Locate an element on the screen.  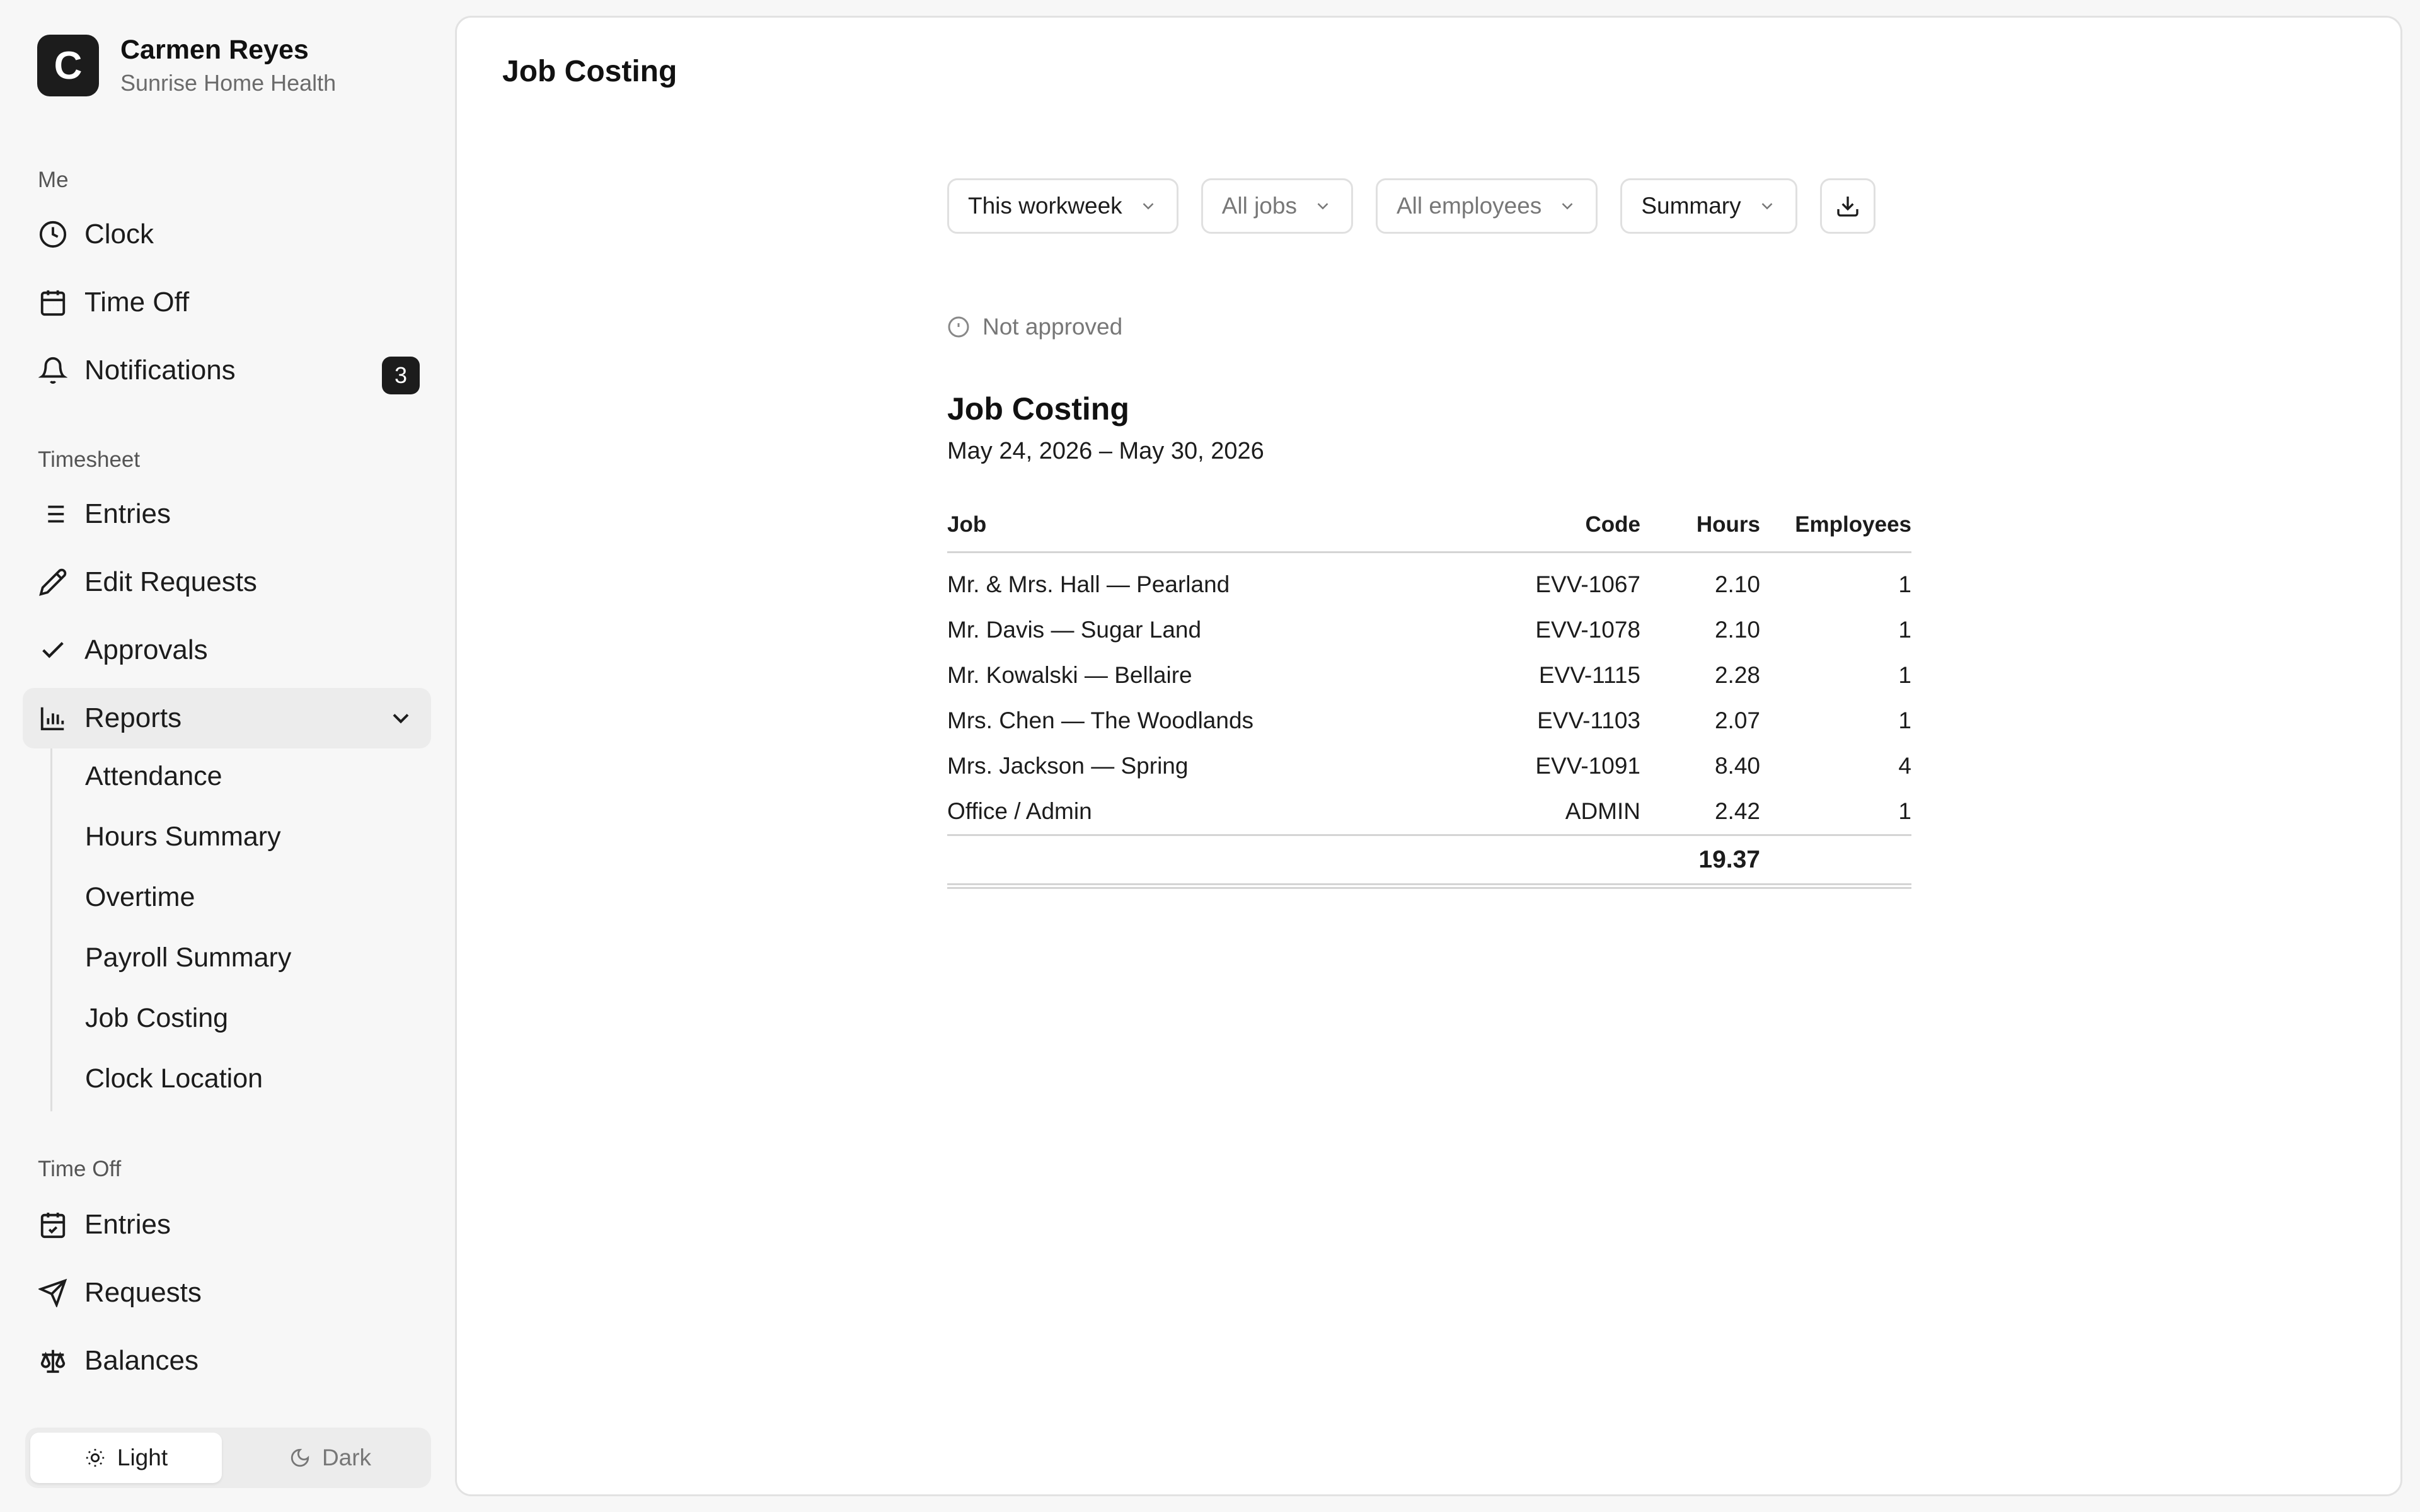
sidebar-item-label: Edit Requests is located at coordinates (171, 581).